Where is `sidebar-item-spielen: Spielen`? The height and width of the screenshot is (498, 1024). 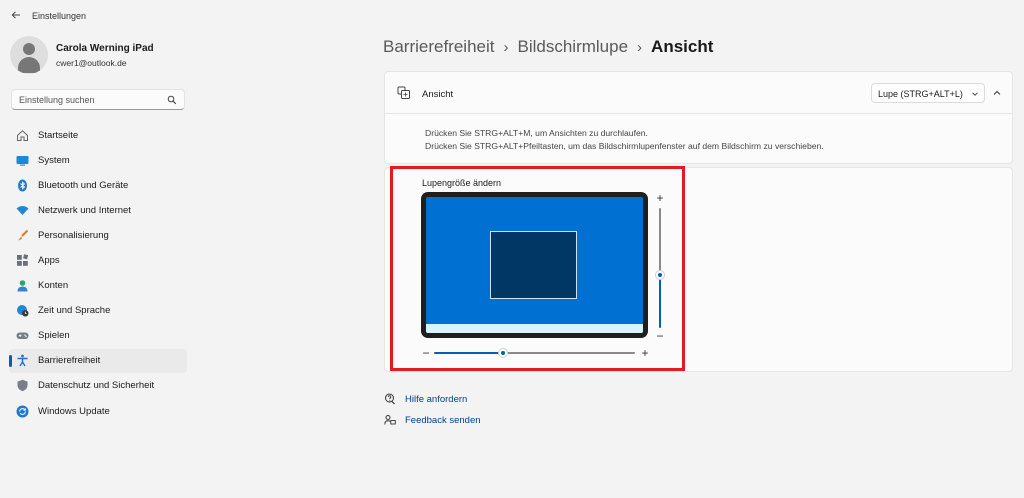 sidebar-item-spielen: Spielen is located at coordinates (98, 336).